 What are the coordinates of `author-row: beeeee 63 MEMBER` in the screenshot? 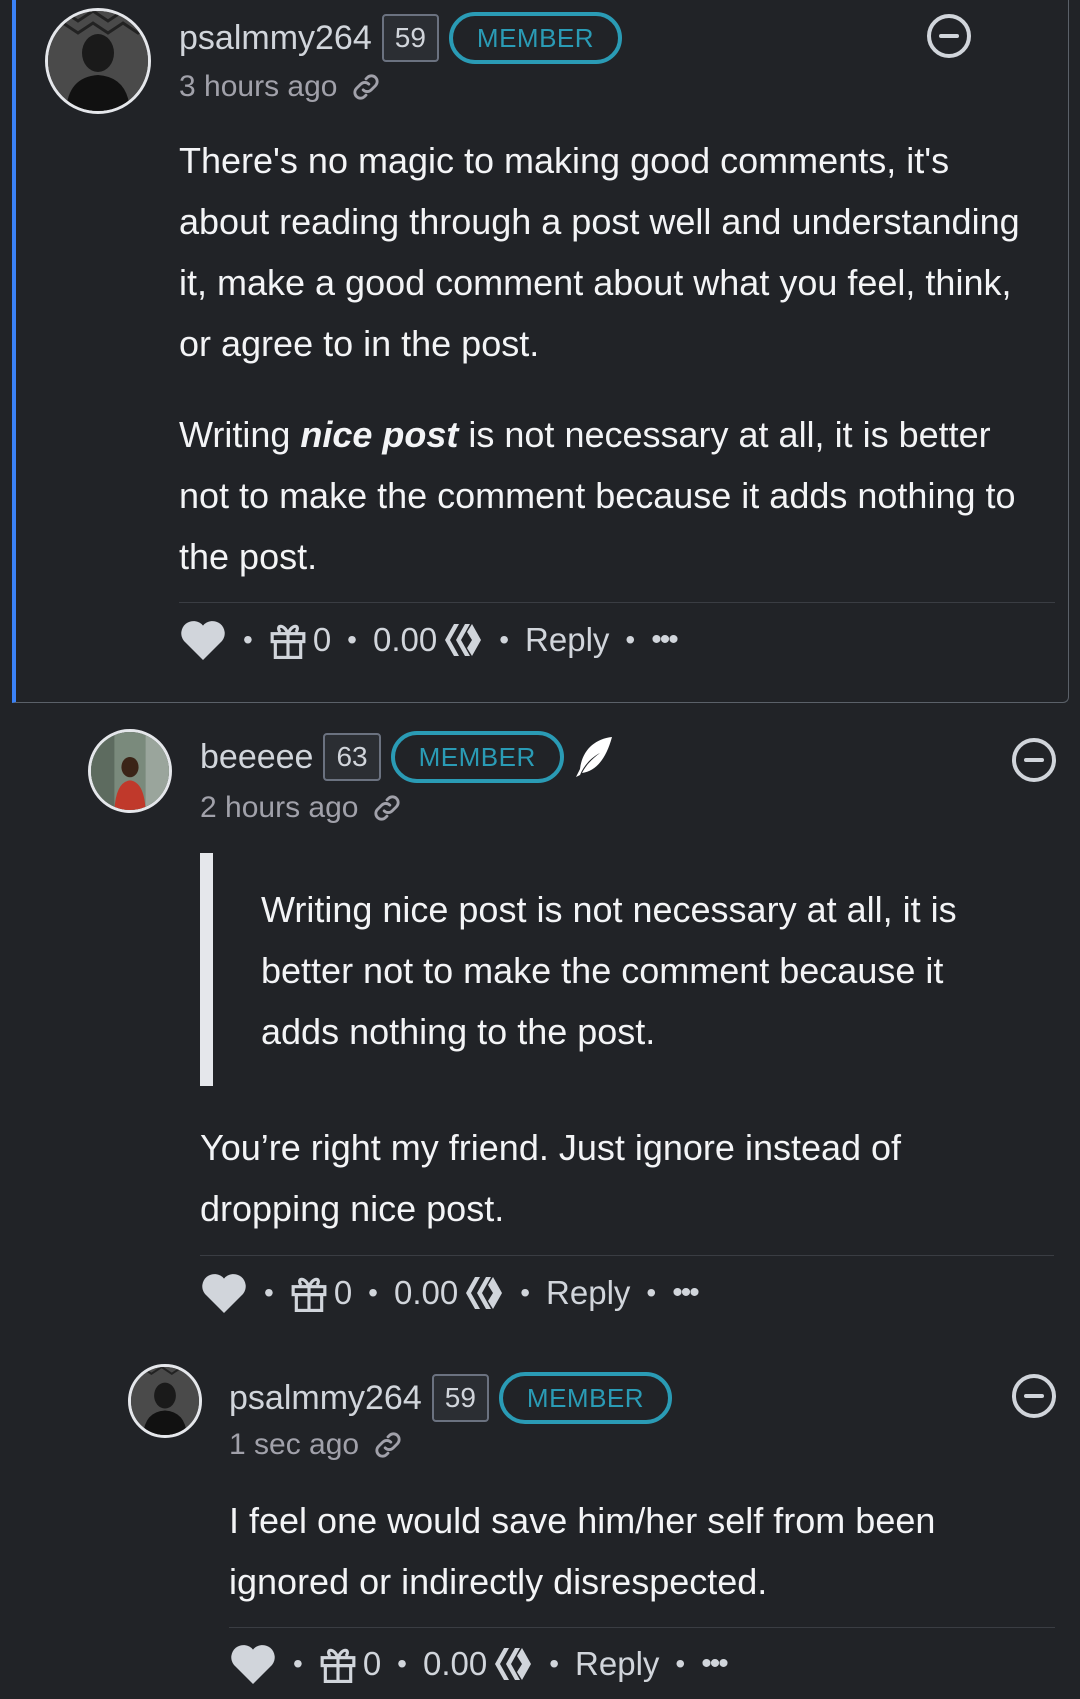 It's located at (407, 757).